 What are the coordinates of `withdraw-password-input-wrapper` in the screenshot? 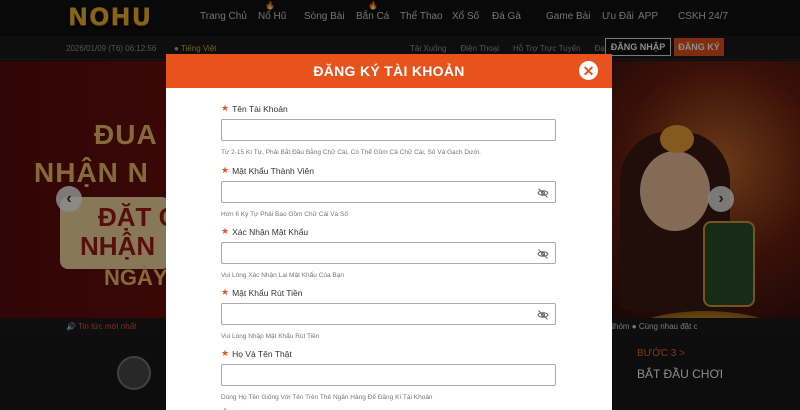 It's located at (388, 314).